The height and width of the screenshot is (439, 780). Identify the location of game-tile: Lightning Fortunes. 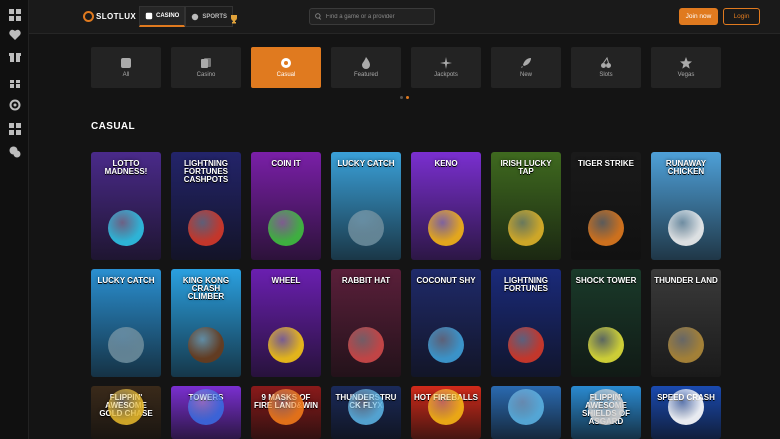
(526, 323).